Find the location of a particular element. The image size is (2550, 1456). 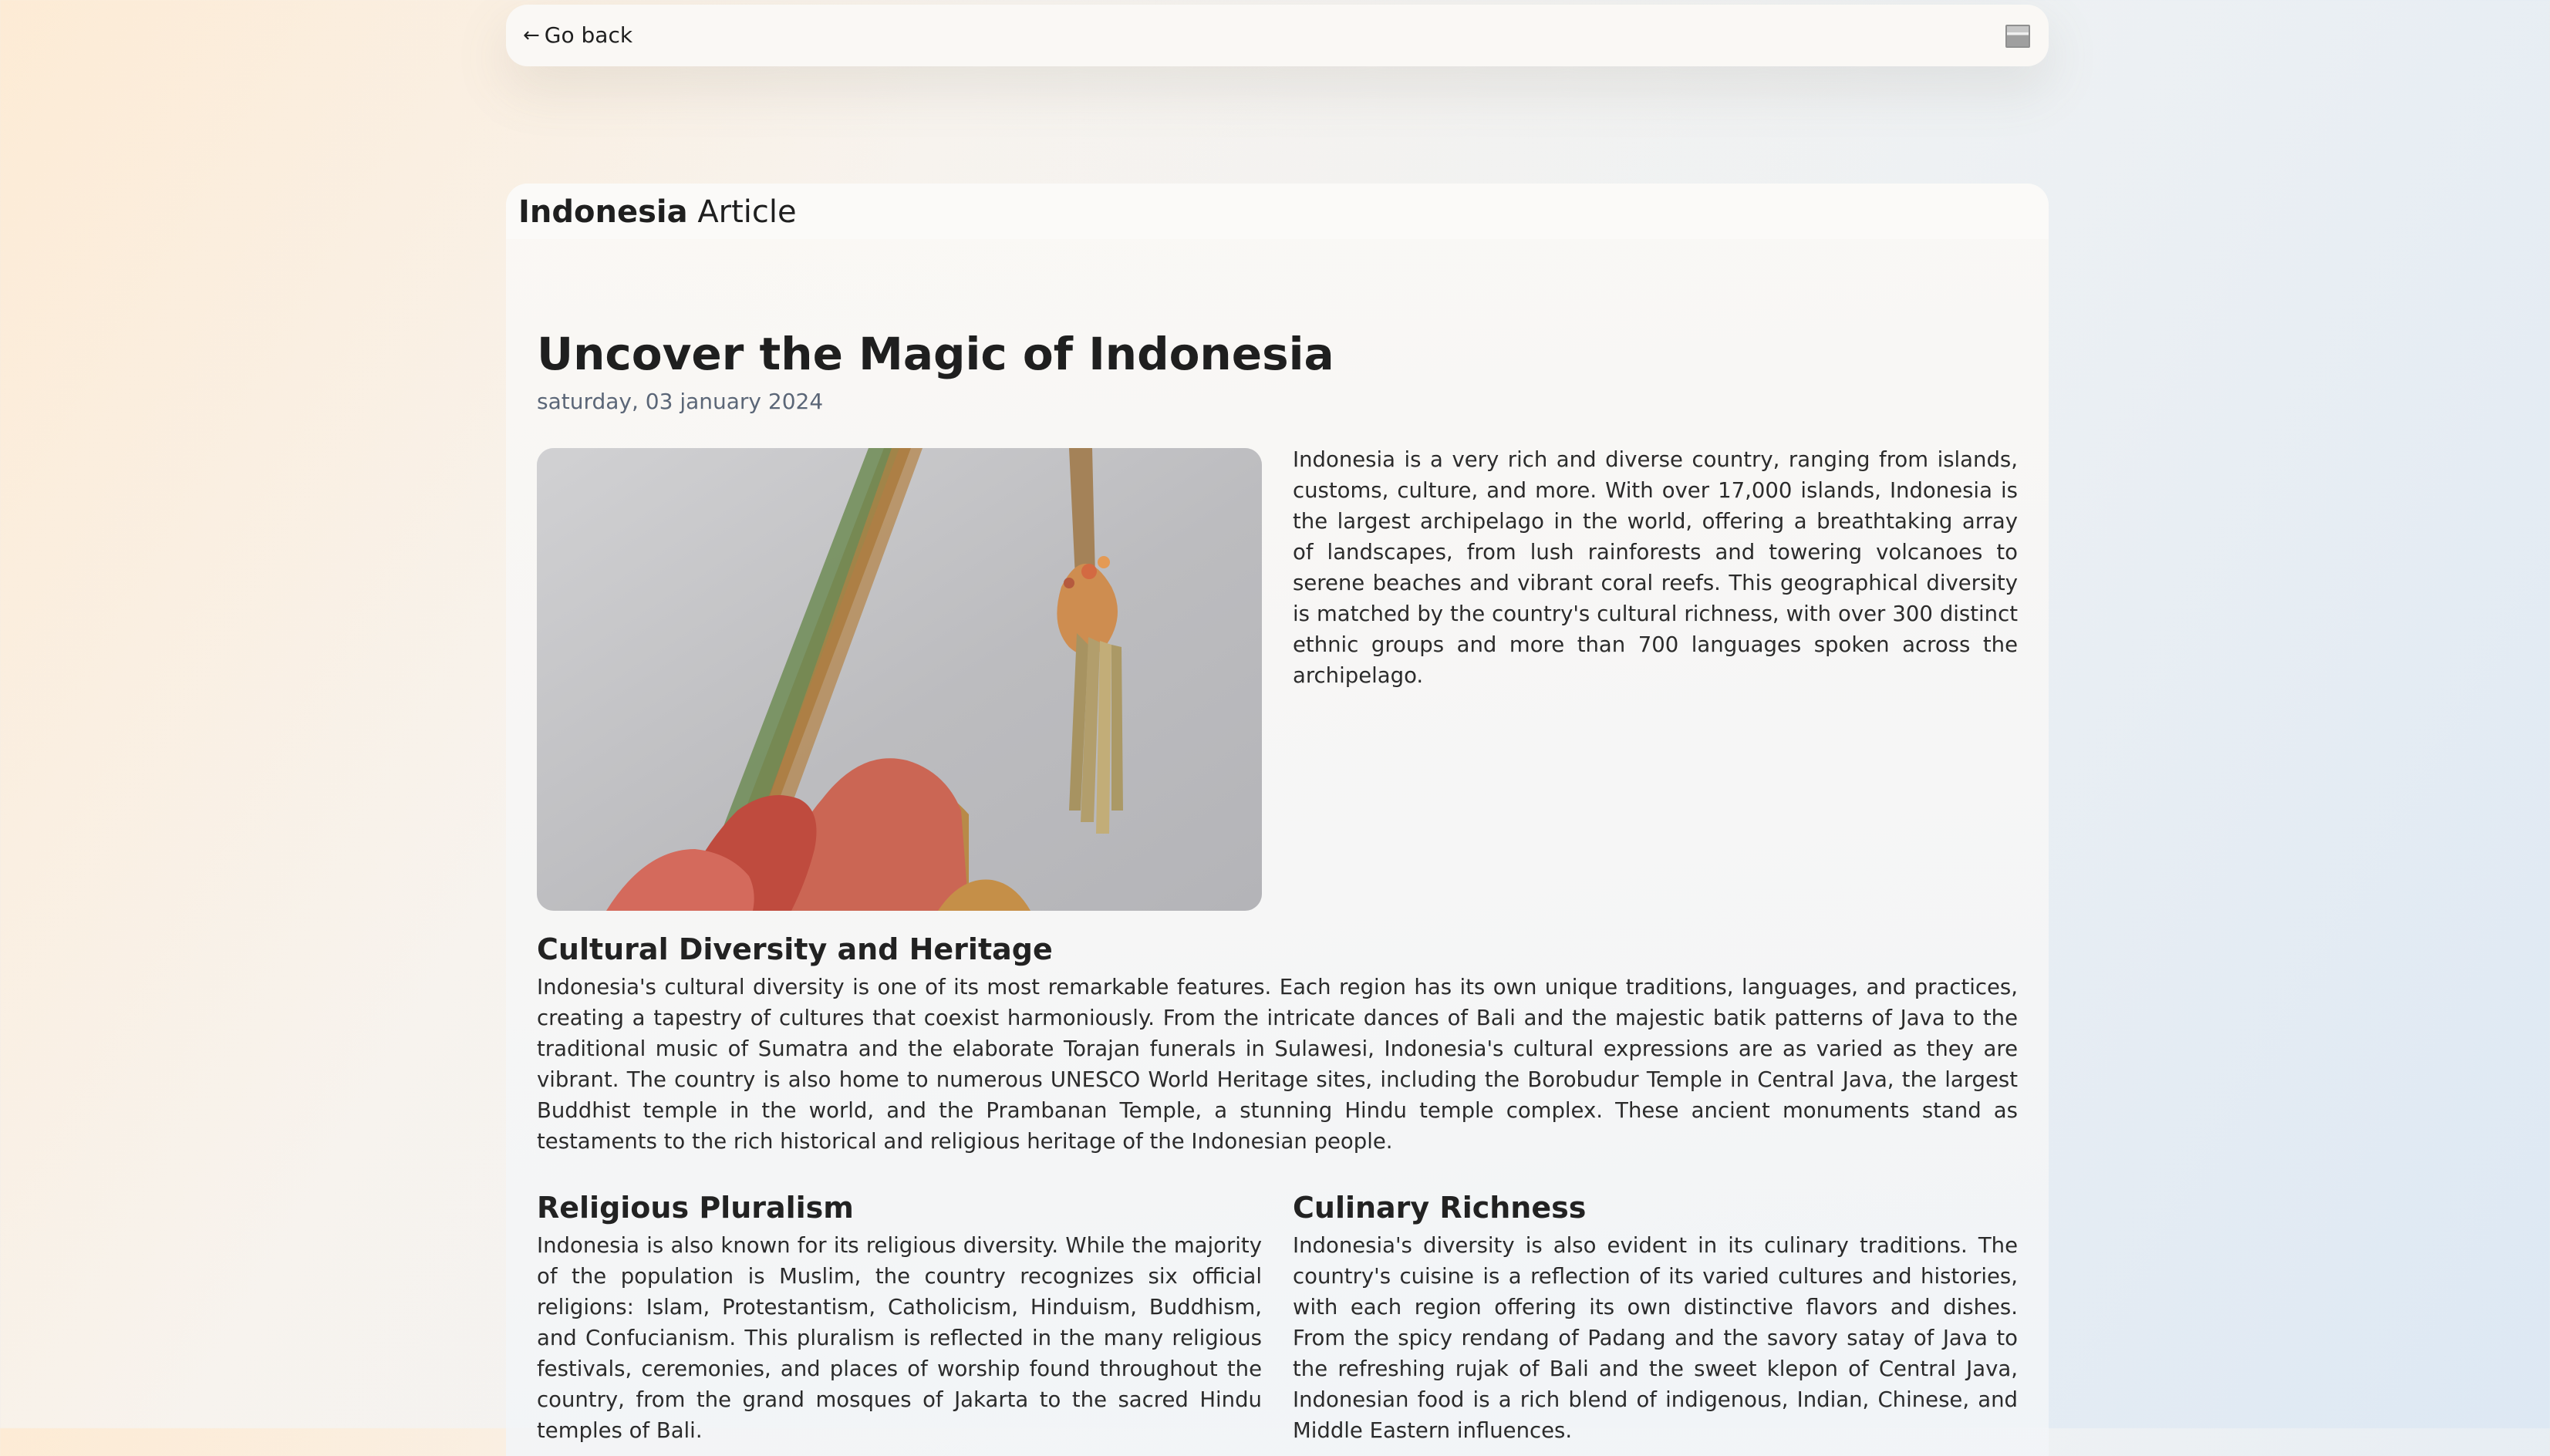

panel-title: Indonesia Article is located at coordinates (657, 212).